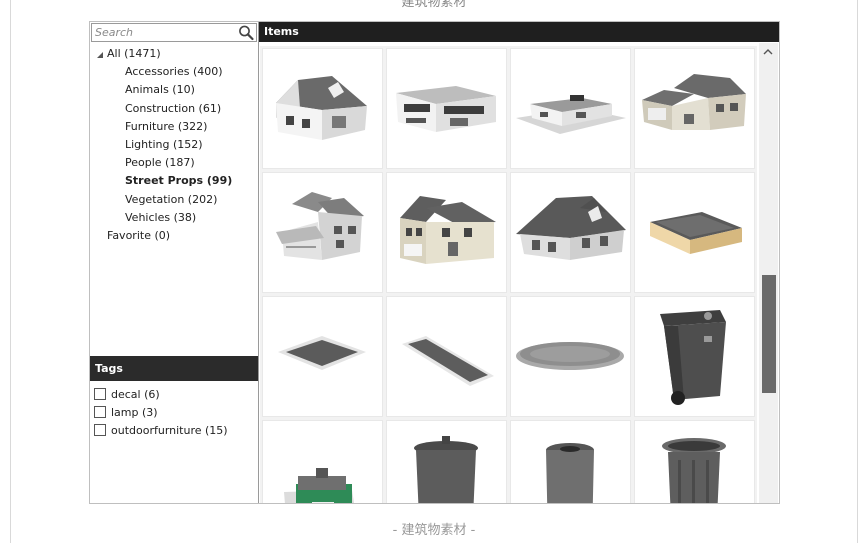  What do you see at coordinates (10, 271) in the screenshot?
I see `page-border-left` at bounding box center [10, 271].